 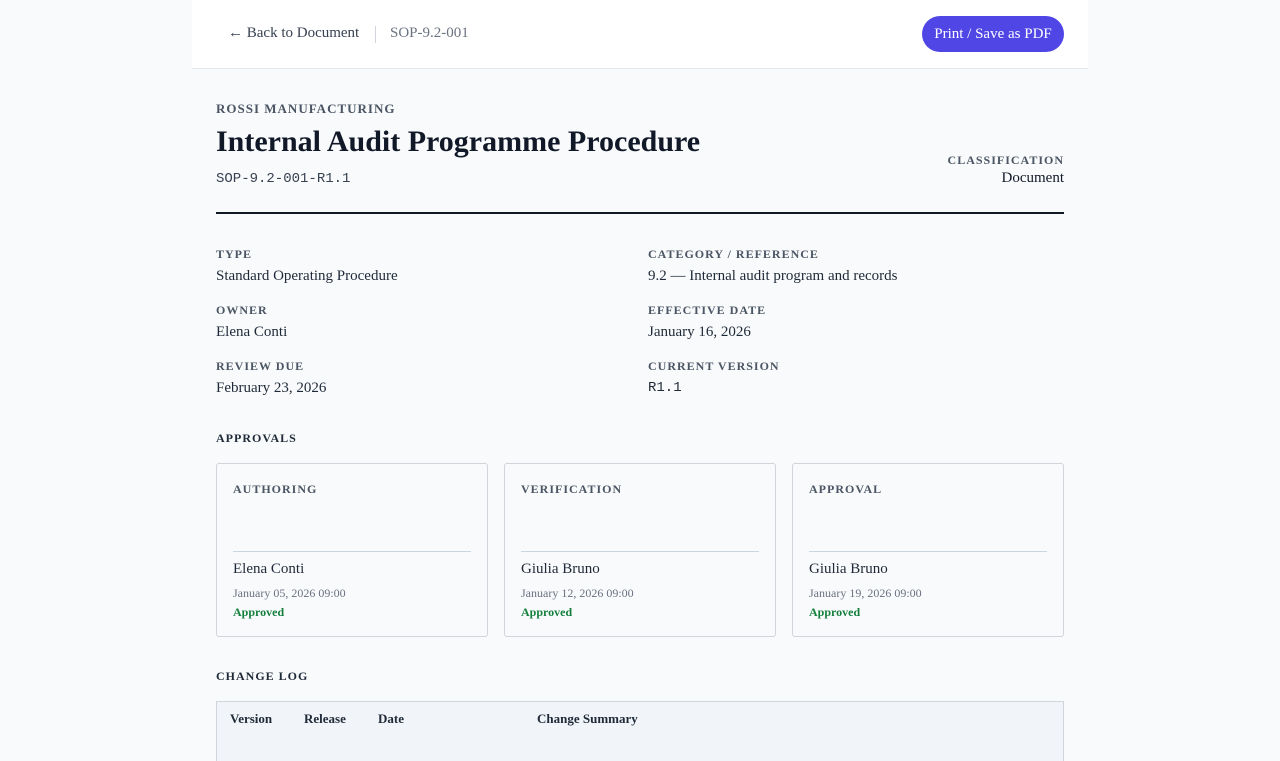 I want to click on meta-type-value: Standard Operating Procedure, so click(x=307, y=276).